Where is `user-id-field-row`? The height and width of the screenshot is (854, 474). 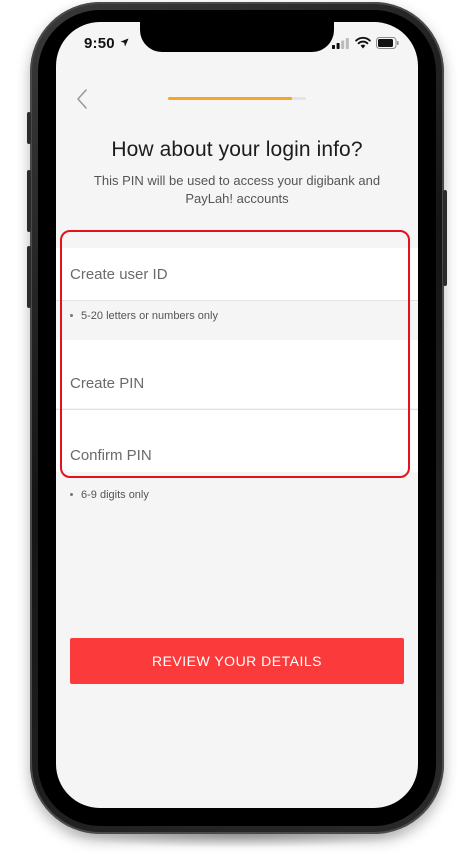
user-id-field-row is located at coordinates (237, 274).